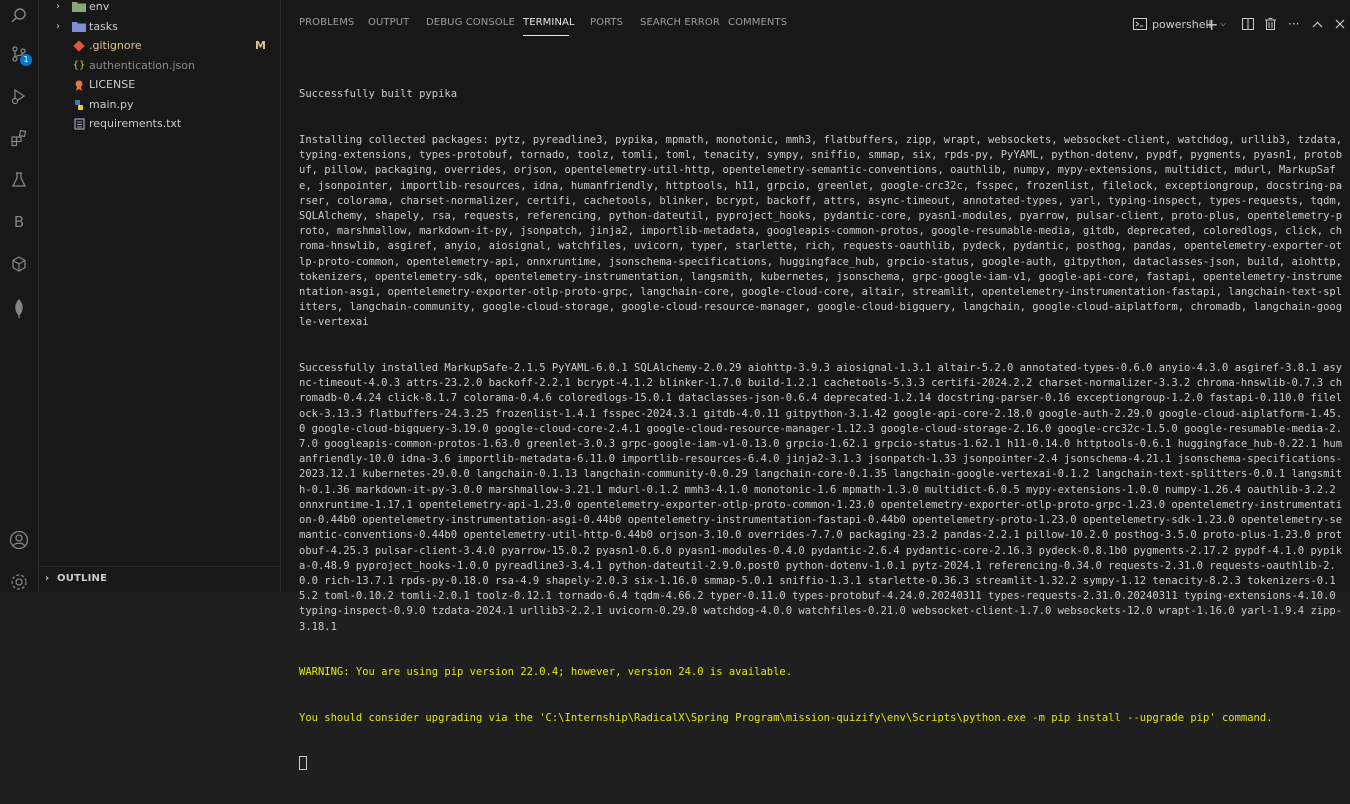 The image size is (1350, 804). I want to click on tab-output: OUTPUT, so click(388, 22).